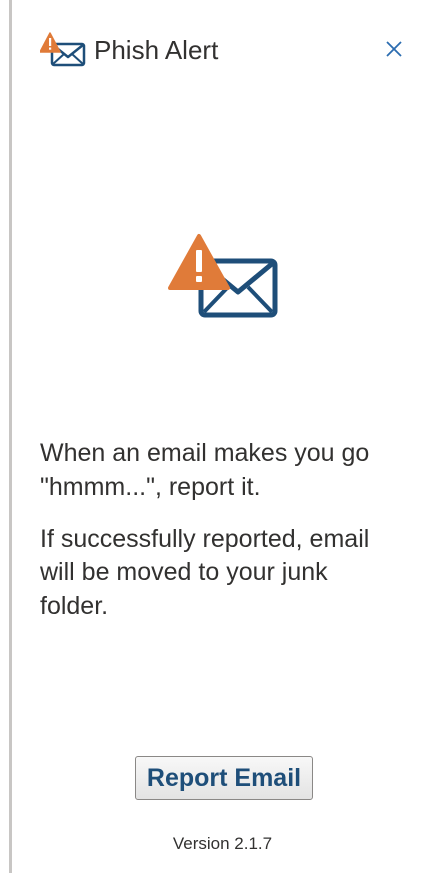  I want to click on version-label: Version 2.1.7, so click(222, 843).